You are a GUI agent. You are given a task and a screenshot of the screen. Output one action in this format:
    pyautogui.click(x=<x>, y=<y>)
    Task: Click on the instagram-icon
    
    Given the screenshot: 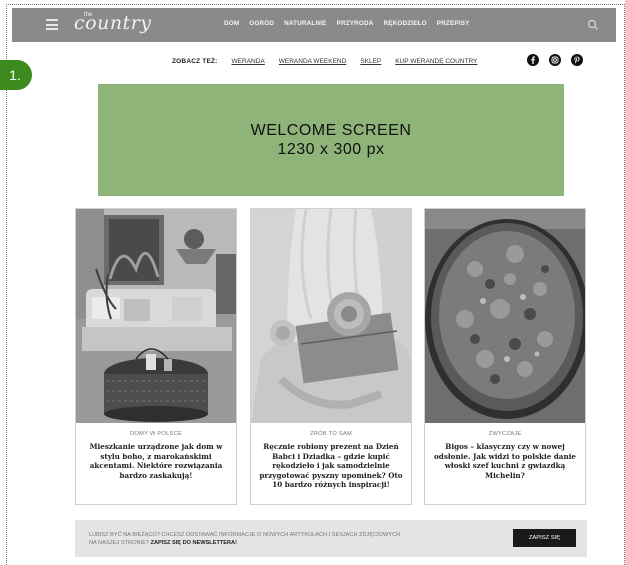 What is the action you would take?
    pyautogui.click(x=555, y=60)
    